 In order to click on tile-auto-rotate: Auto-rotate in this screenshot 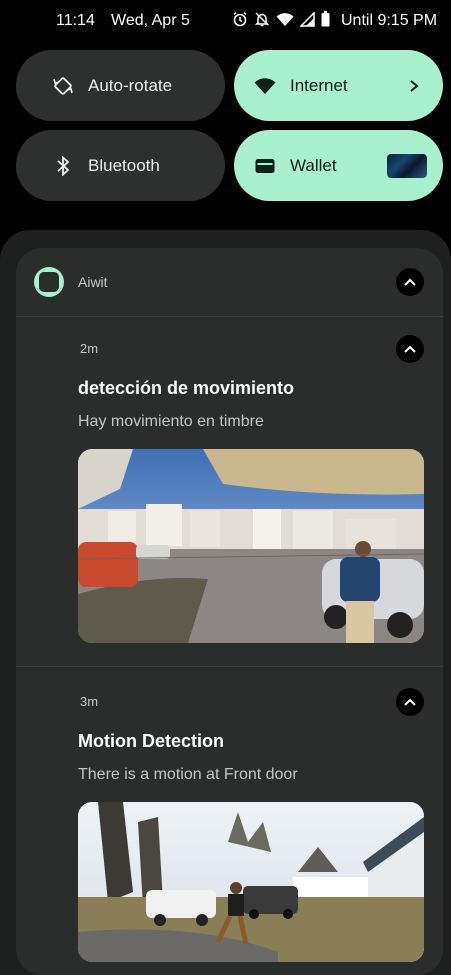, I will do `click(120, 85)`.